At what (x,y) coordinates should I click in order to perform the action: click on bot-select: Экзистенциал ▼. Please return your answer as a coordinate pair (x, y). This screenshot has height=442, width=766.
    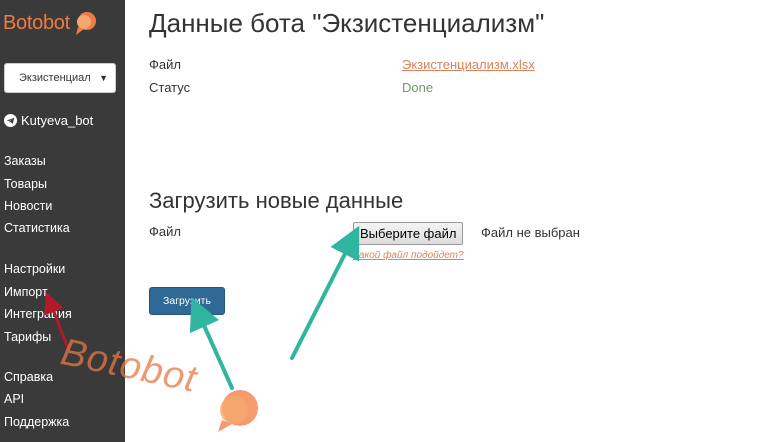
    Looking at the image, I should click on (60, 78).